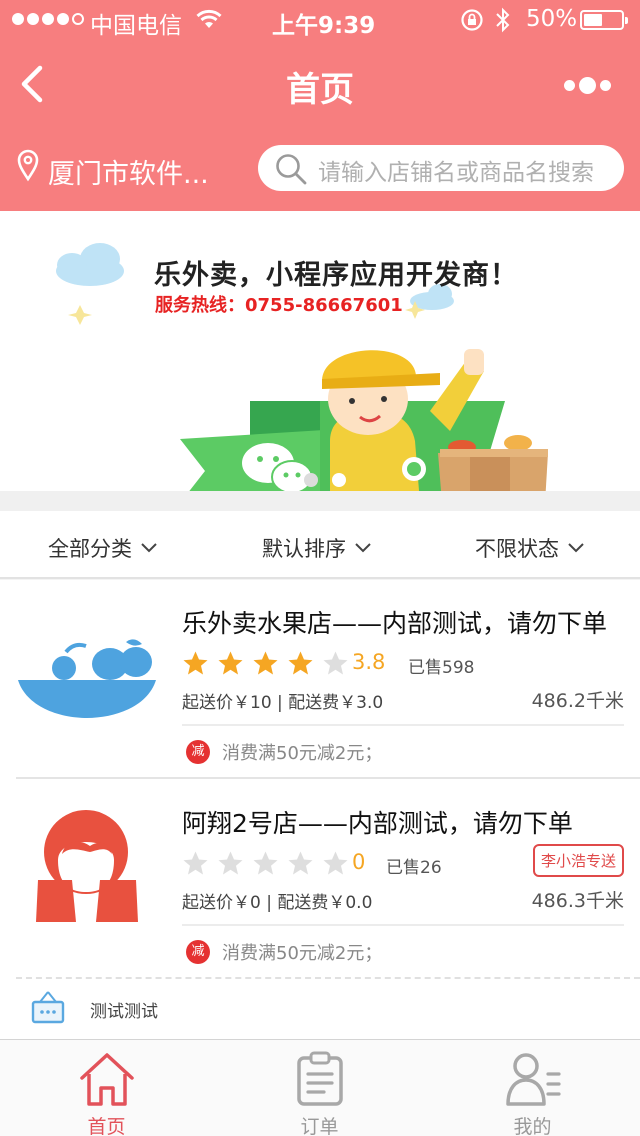  I want to click on shop-sign-icon, so click(48, 1007).